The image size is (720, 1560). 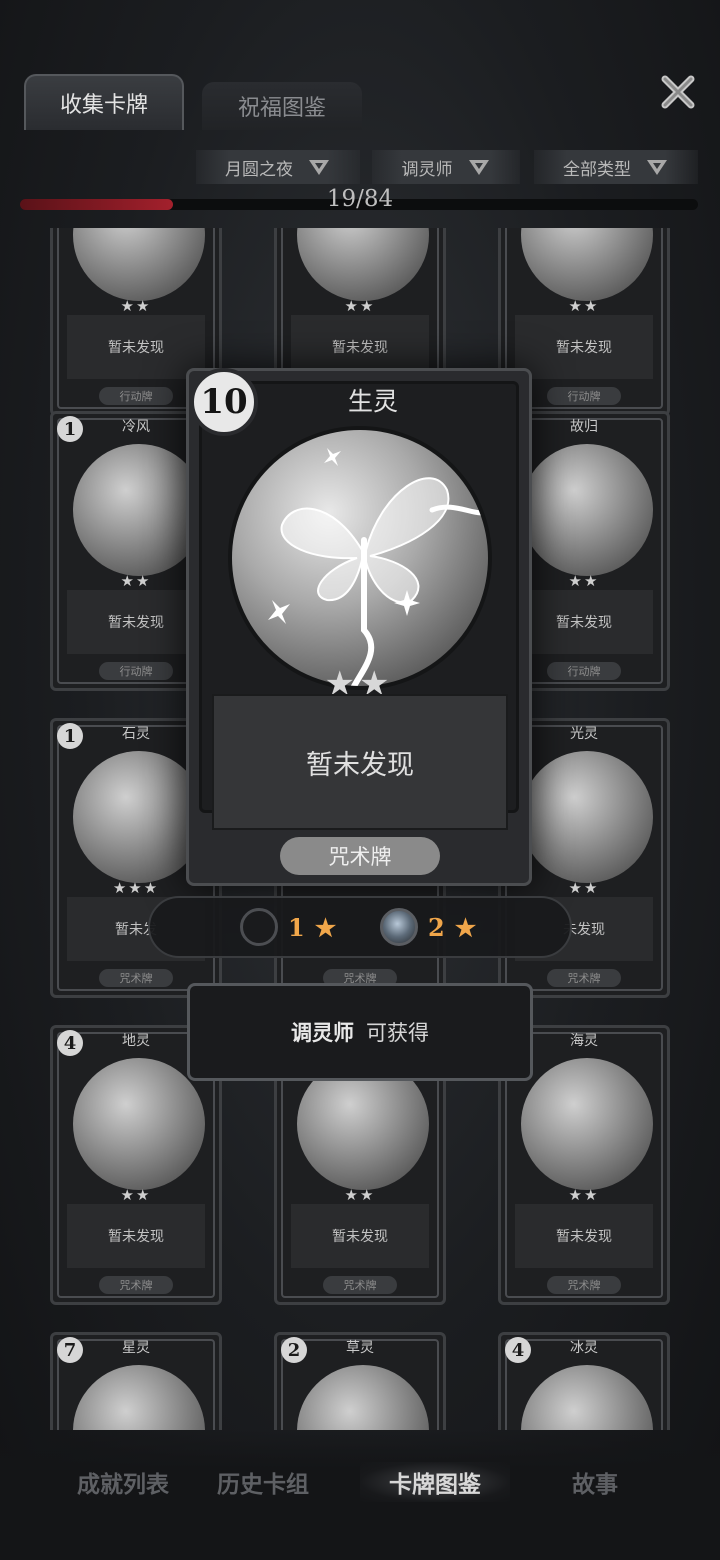 I want to click on filter-mode-label: 月圆之夜, so click(x=259, y=169).